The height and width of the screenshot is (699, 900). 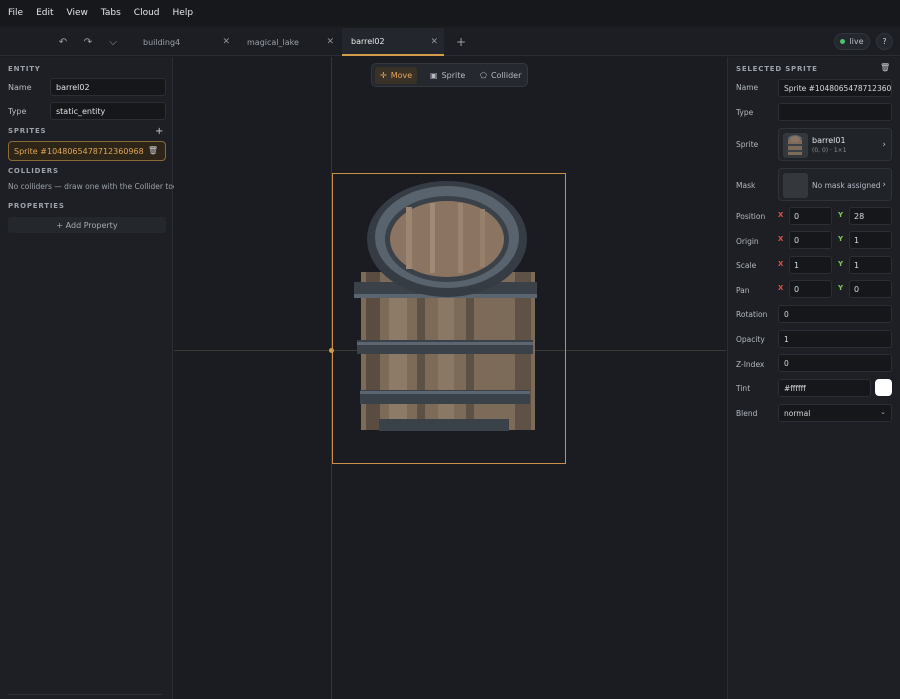 What do you see at coordinates (88, 42) in the screenshot?
I see `redo-icon: ↷` at bounding box center [88, 42].